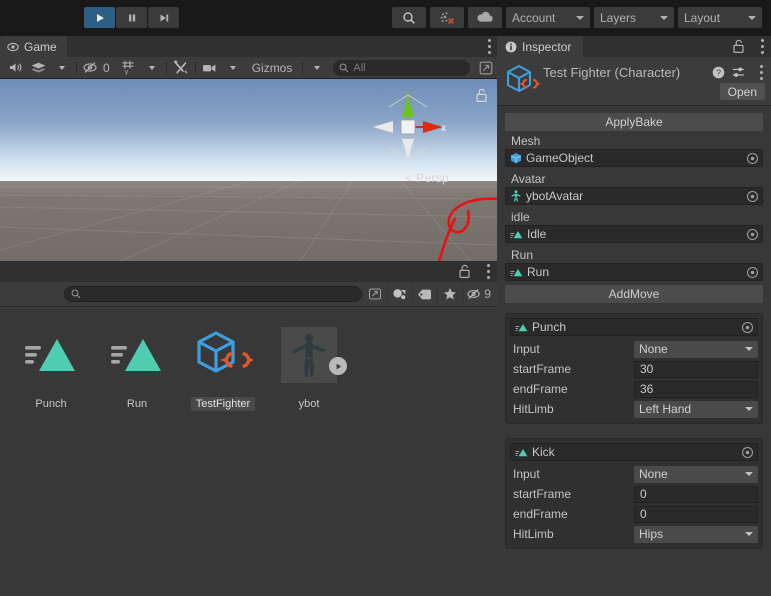 The width and height of the screenshot is (771, 596). What do you see at coordinates (738, 72) in the screenshot?
I see `preset-icon` at bounding box center [738, 72].